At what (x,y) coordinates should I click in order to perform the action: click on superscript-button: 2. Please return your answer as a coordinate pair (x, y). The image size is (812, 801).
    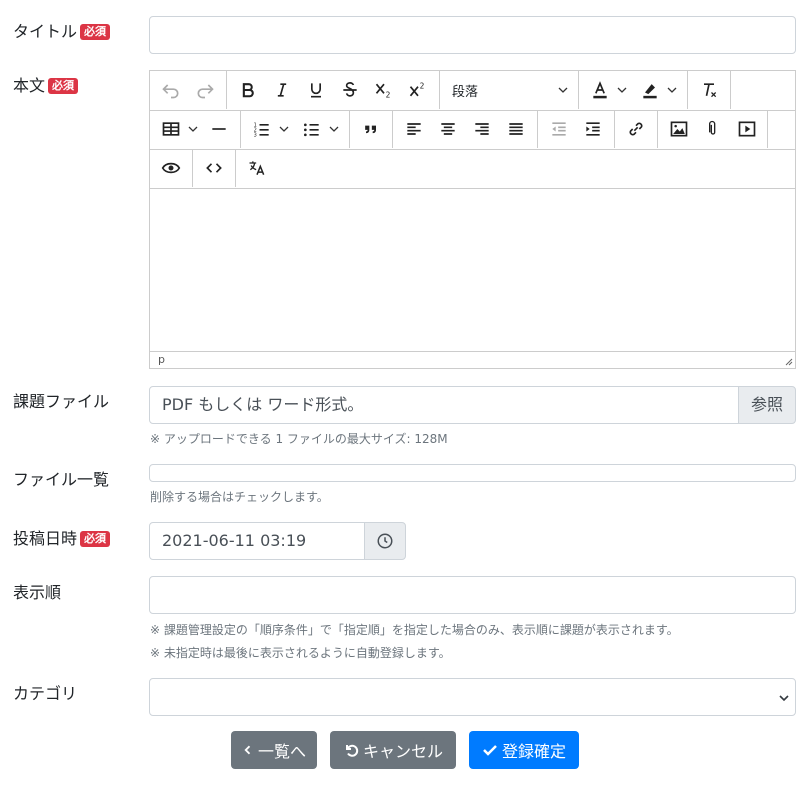
    Looking at the image, I should click on (418, 90).